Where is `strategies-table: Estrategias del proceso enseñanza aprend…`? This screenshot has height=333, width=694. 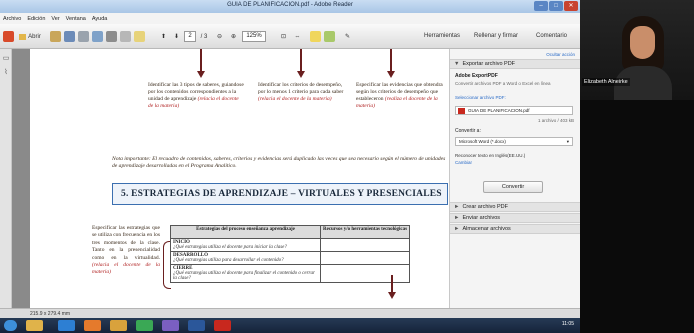
strategies-table: Estrategias del proceso enseñanza aprend… is located at coordinates (290, 254).